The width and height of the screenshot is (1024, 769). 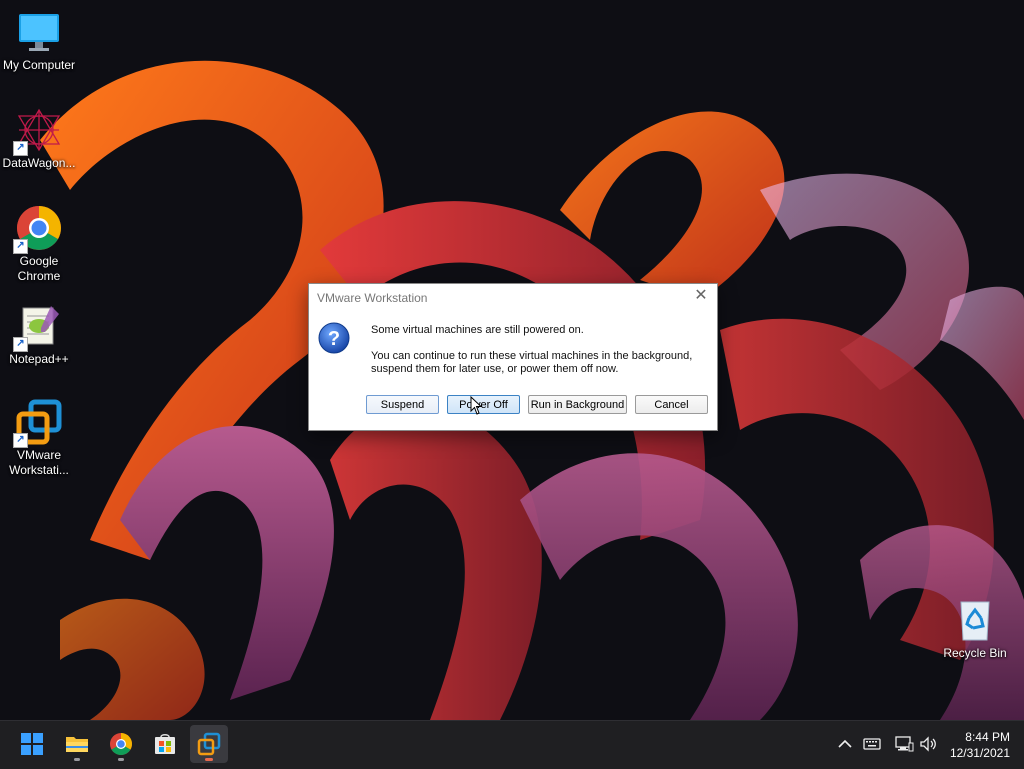 I want to click on volume-icon, so click(x=928, y=744).